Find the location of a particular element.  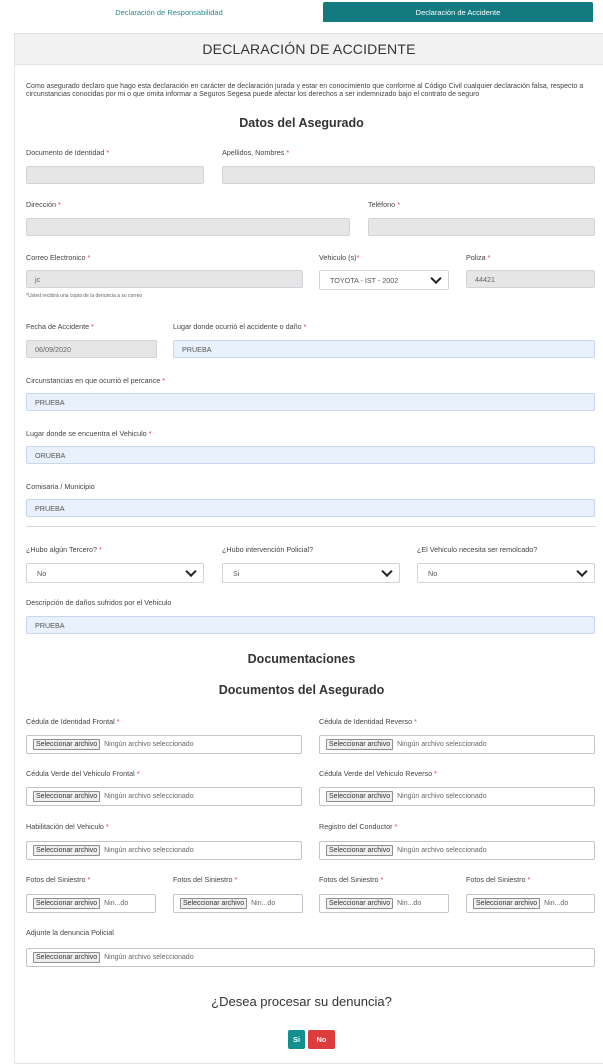

remolcado-select-value: No is located at coordinates (433, 573).